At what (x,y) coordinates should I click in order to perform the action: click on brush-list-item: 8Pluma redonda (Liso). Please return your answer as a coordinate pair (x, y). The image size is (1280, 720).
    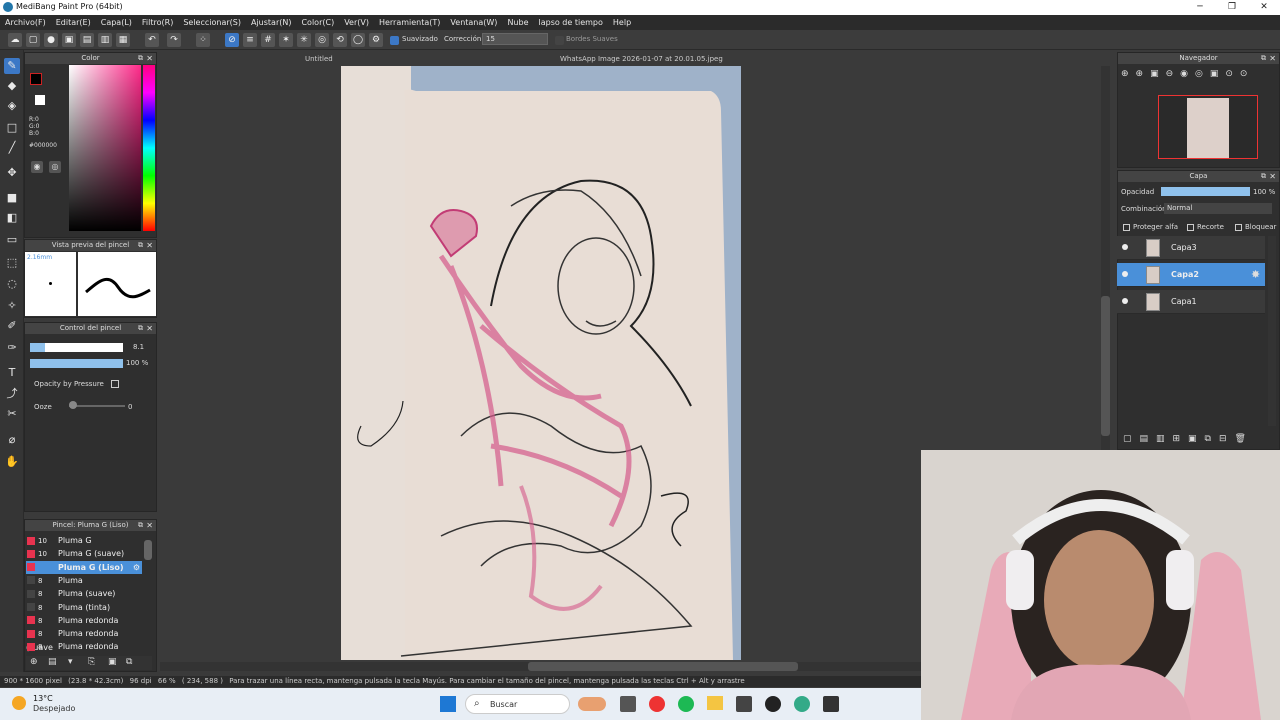
    Looking at the image, I should click on (84, 652).